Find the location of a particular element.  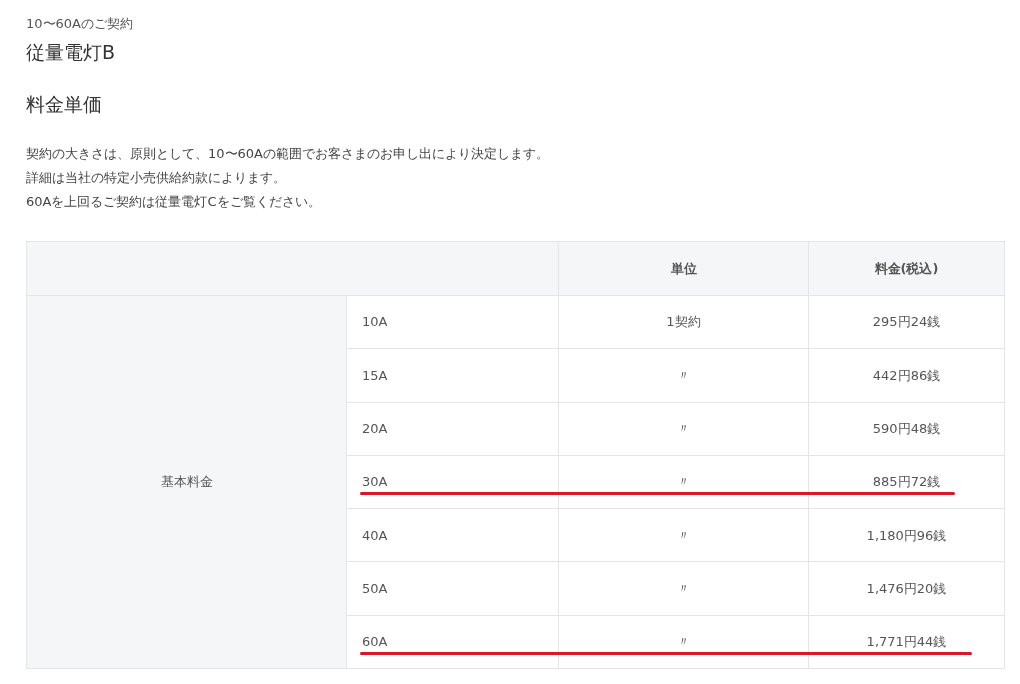

capacity-cell: 10A is located at coordinates (452, 322).